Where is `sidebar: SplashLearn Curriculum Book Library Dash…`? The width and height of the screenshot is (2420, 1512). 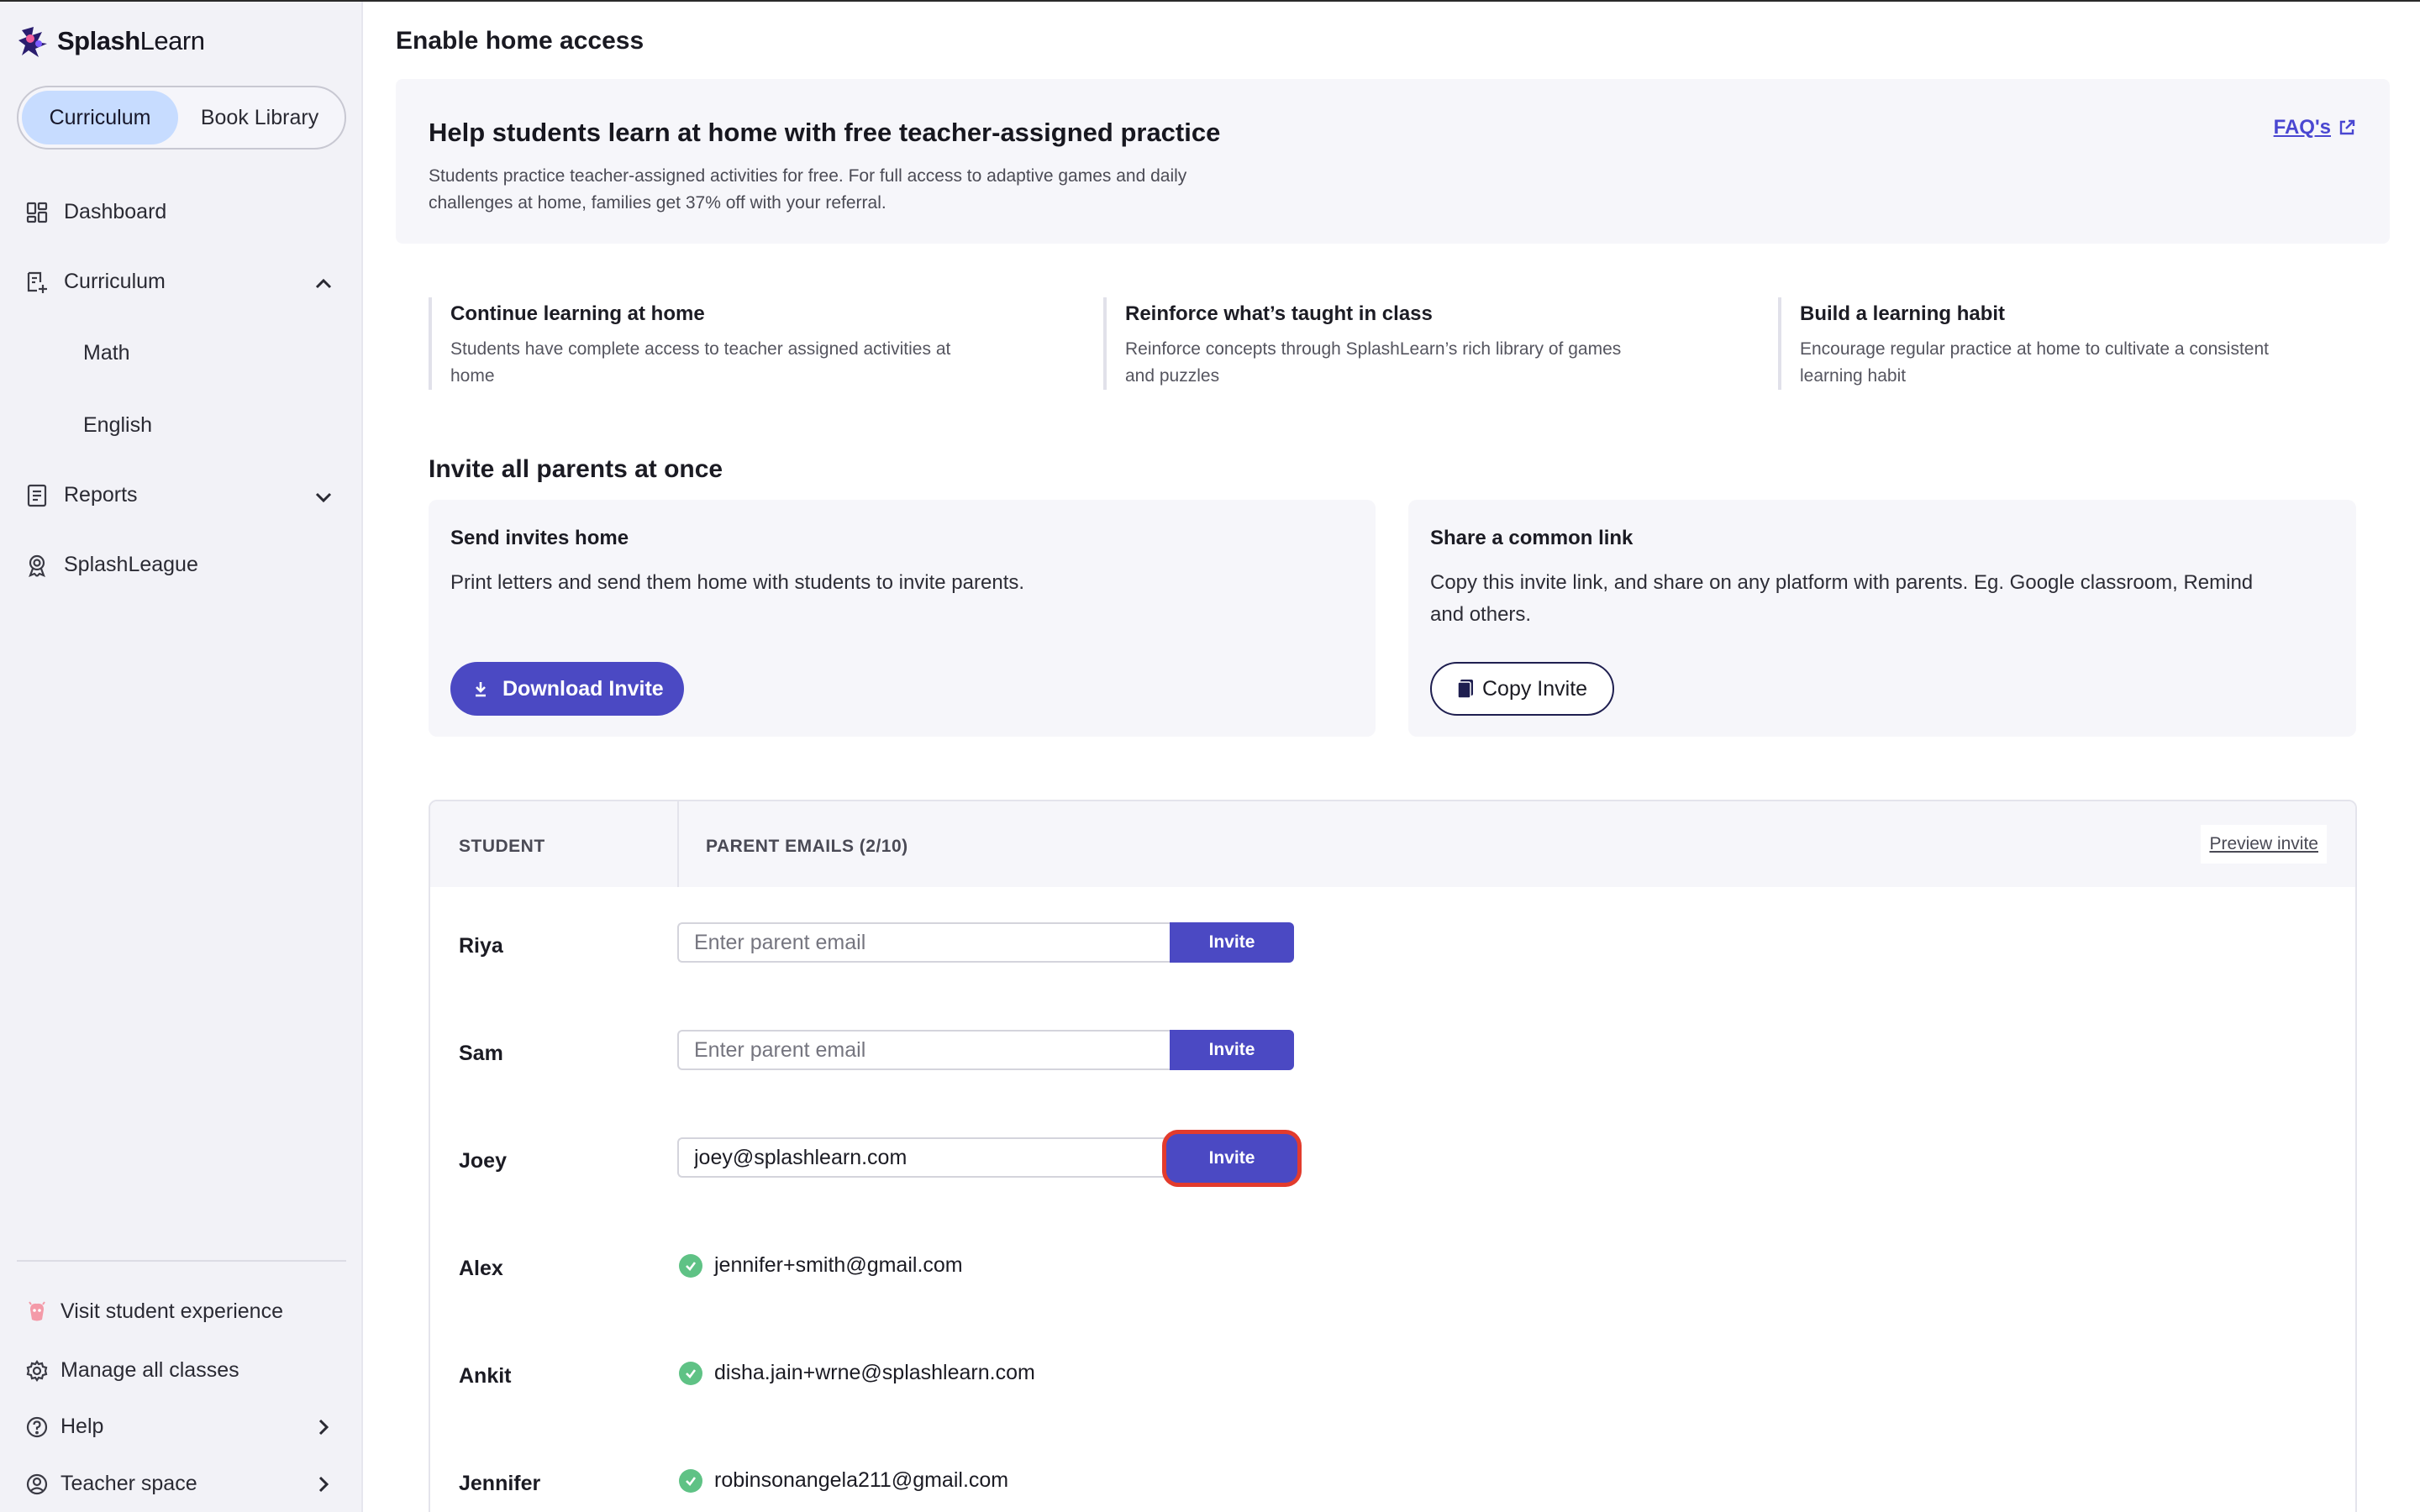
sidebar: SplashLearn Curriculum Book Library Dash… is located at coordinates (181, 757).